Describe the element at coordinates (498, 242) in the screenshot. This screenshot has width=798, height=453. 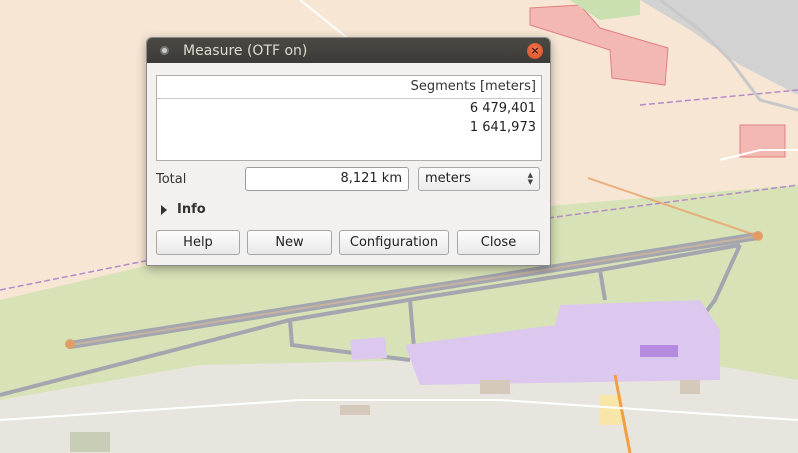
I see `close-button: Close` at that location.